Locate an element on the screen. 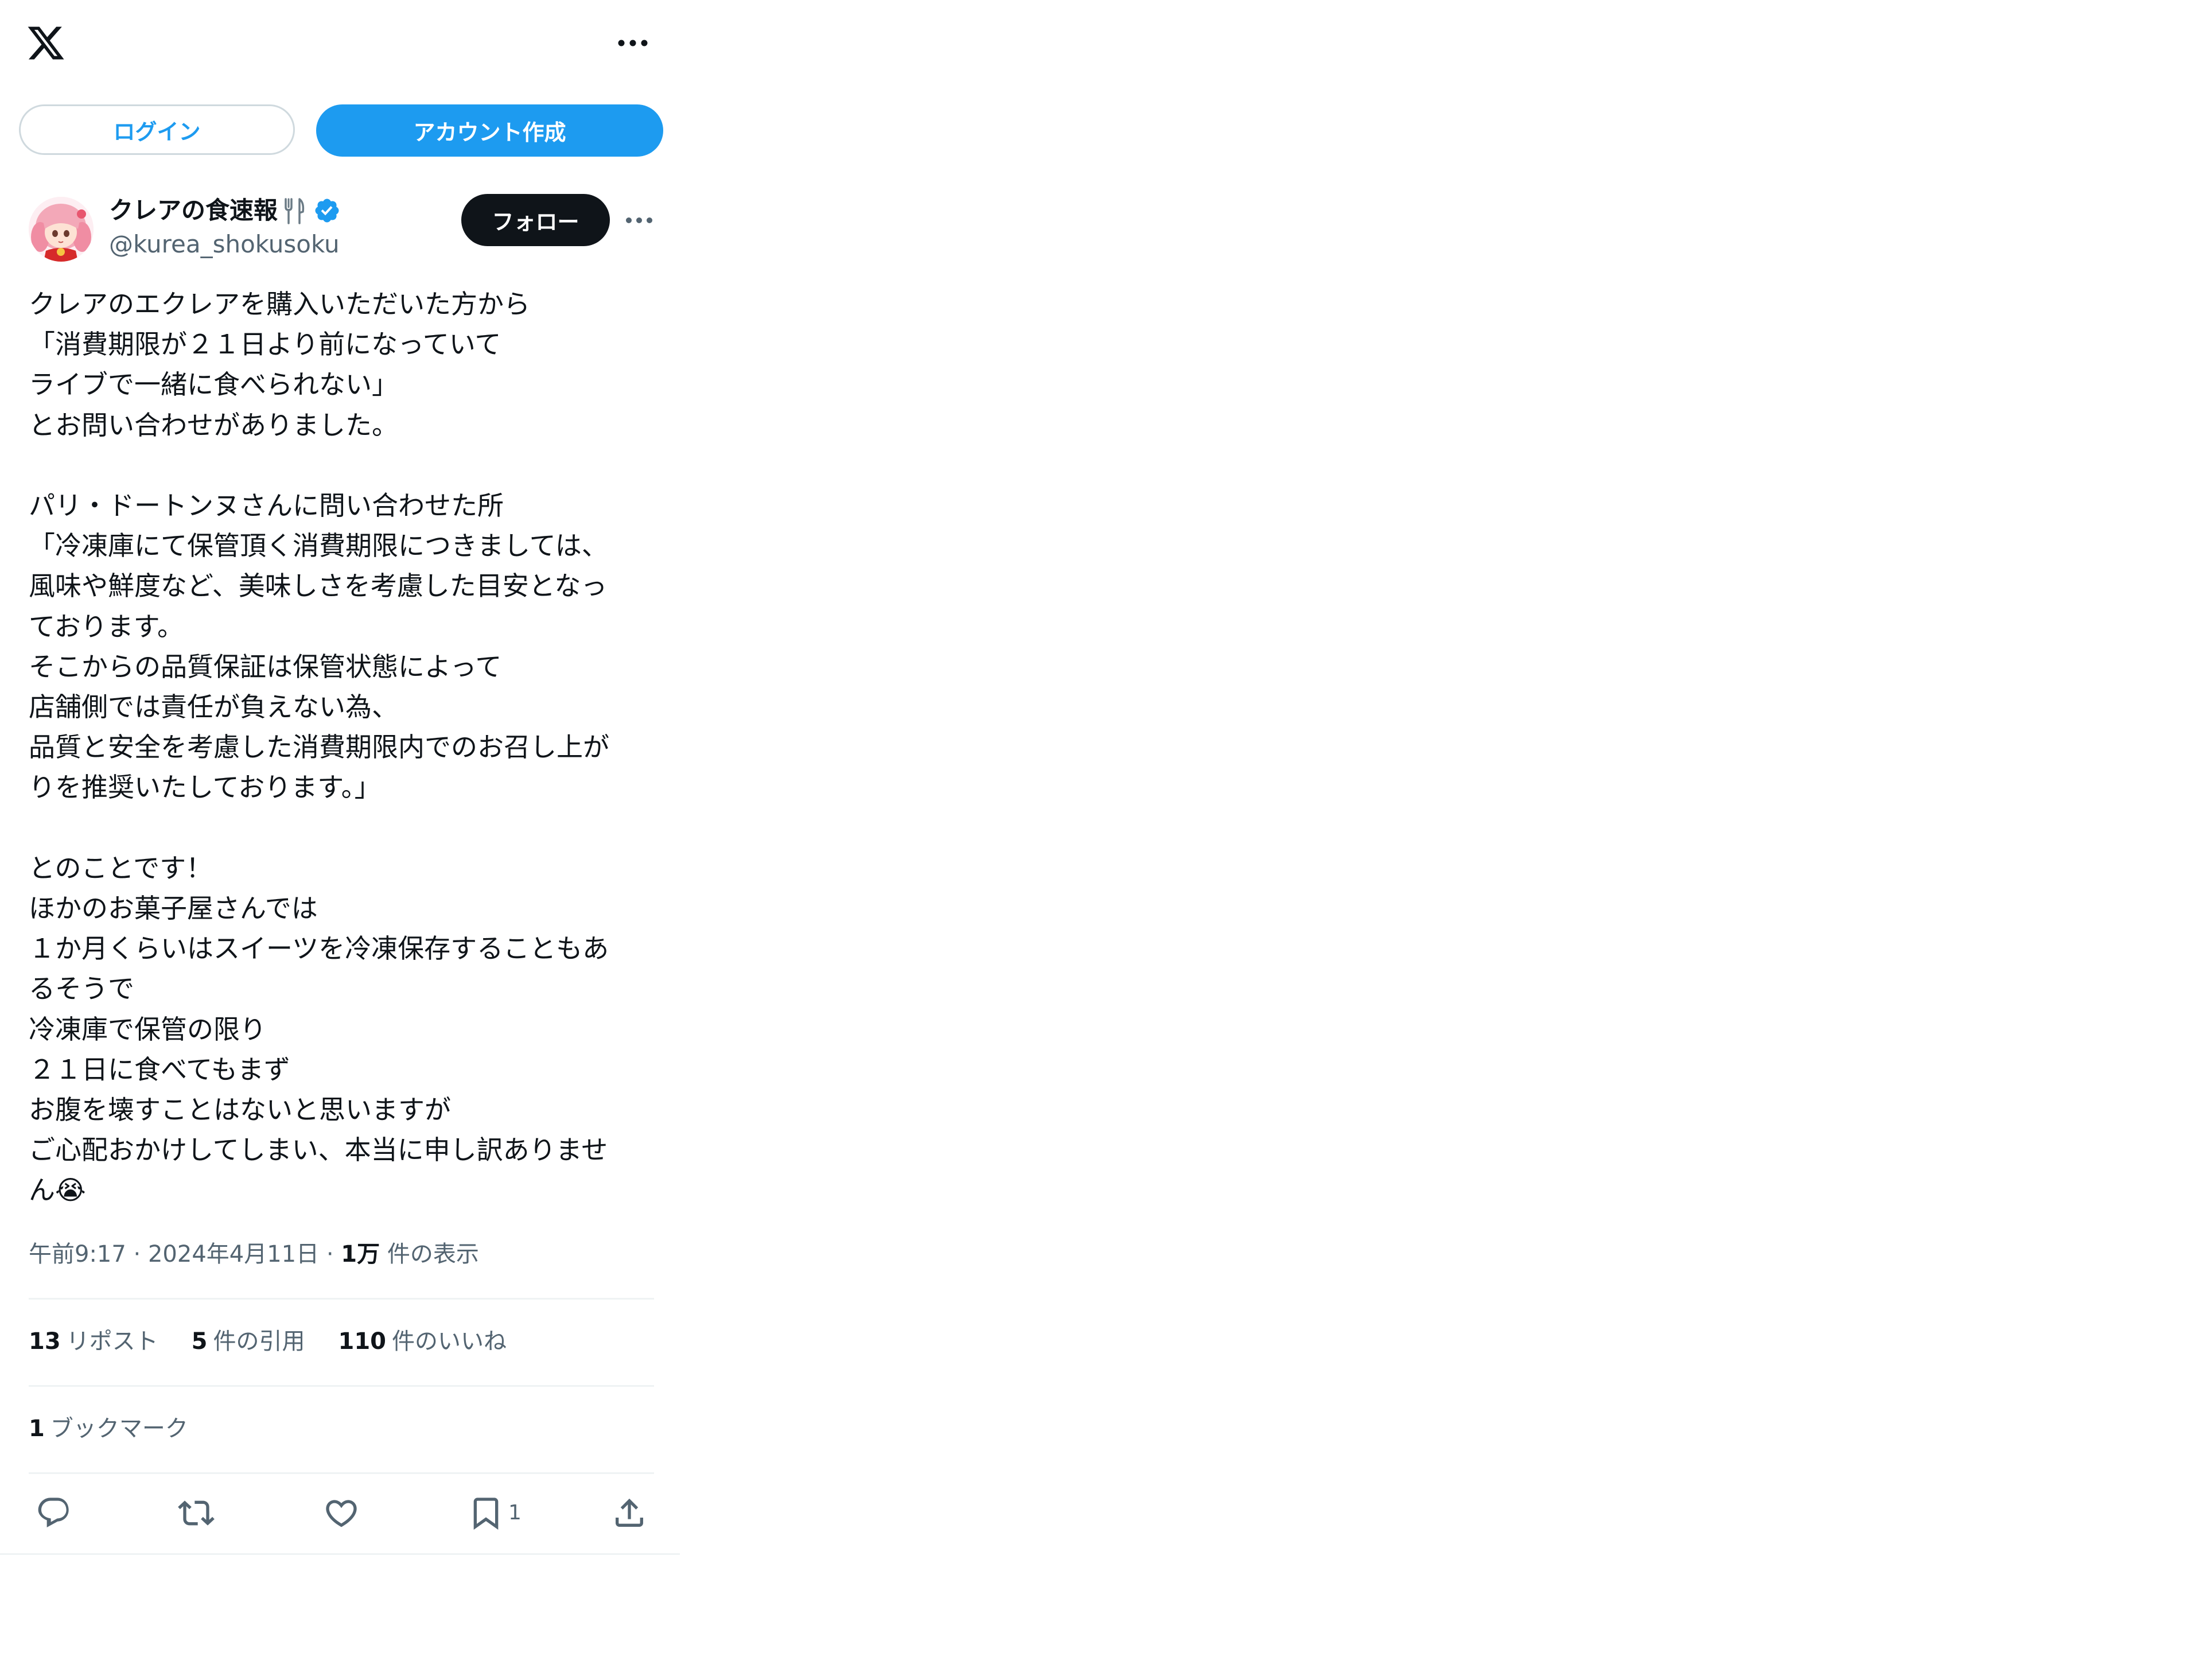 This screenshot has width=2210, height=1680. avatar is located at coordinates (62, 229).